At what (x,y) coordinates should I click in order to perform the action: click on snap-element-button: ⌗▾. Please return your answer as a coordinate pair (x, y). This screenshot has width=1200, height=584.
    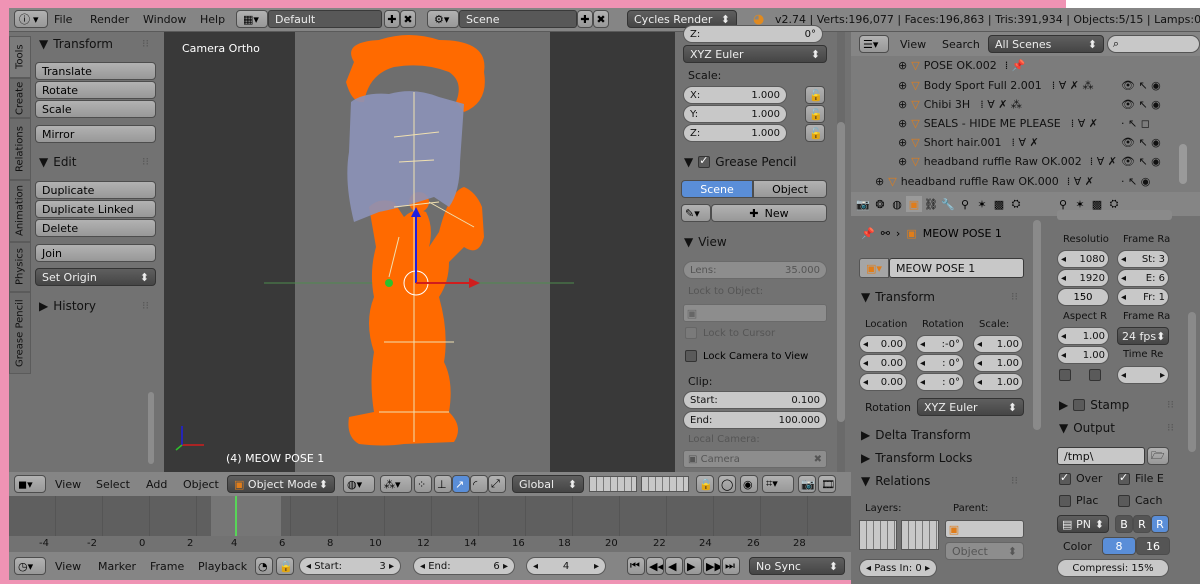
    Looking at the image, I should click on (778, 484).